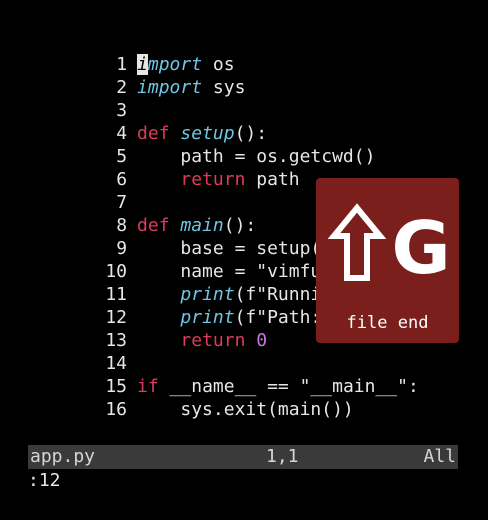 The image size is (488, 520). I want to click on code-text: sys.exit(main()), so click(245, 409).